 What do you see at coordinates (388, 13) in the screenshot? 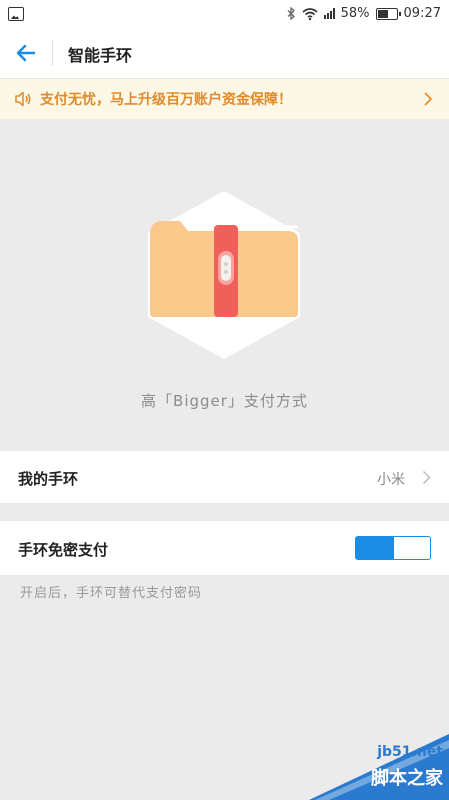
I see `battery-icon` at bounding box center [388, 13].